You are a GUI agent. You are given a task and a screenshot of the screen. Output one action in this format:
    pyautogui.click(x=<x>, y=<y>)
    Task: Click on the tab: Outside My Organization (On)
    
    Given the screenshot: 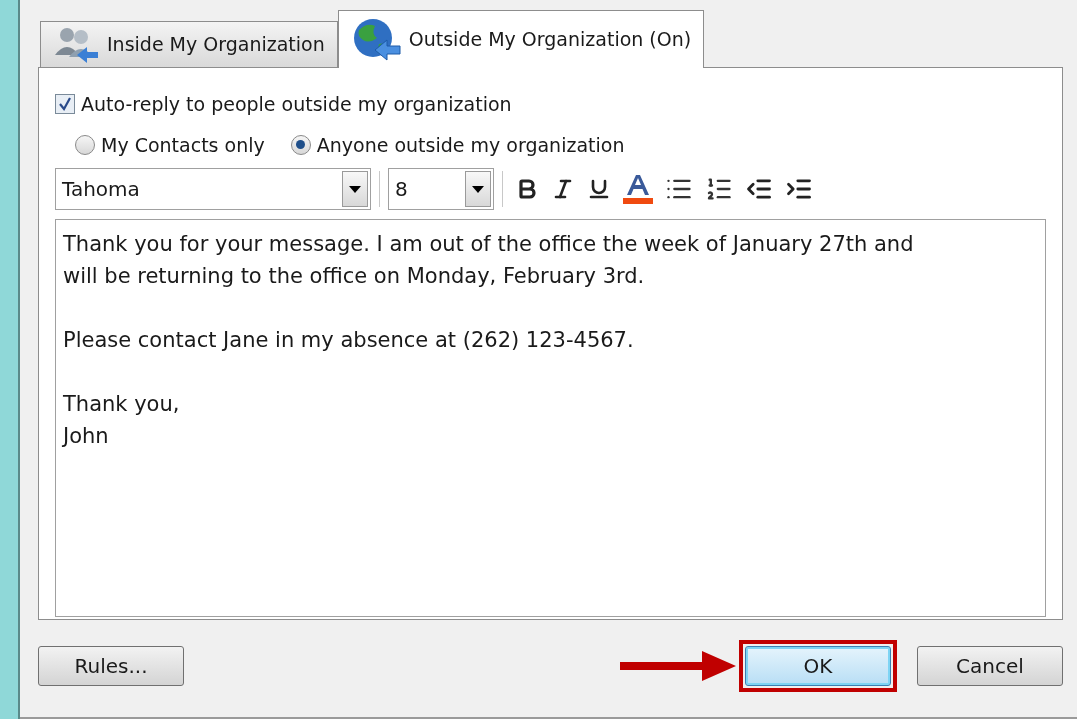 What is the action you would take?
    pyautogui.click(x=521, y=39)
    